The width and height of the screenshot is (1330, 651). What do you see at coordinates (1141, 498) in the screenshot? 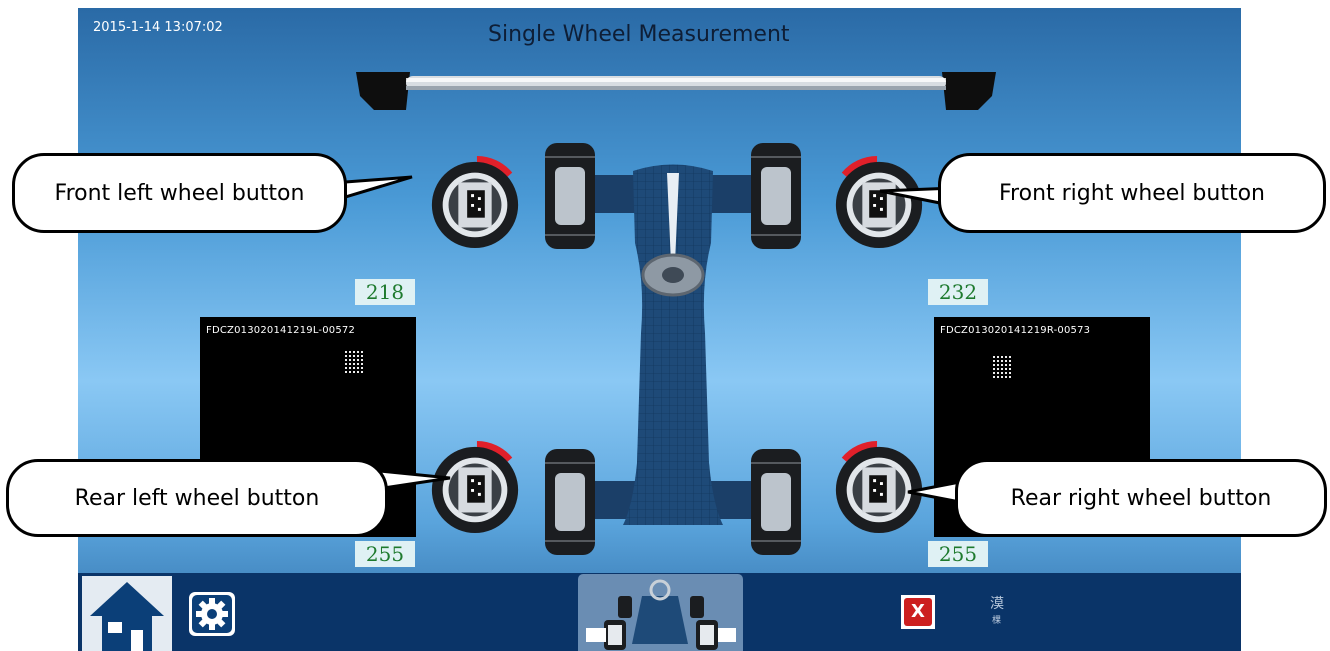
I see `callout-rear-right: Rear right wheel button` at bounding box center [1141, 498].